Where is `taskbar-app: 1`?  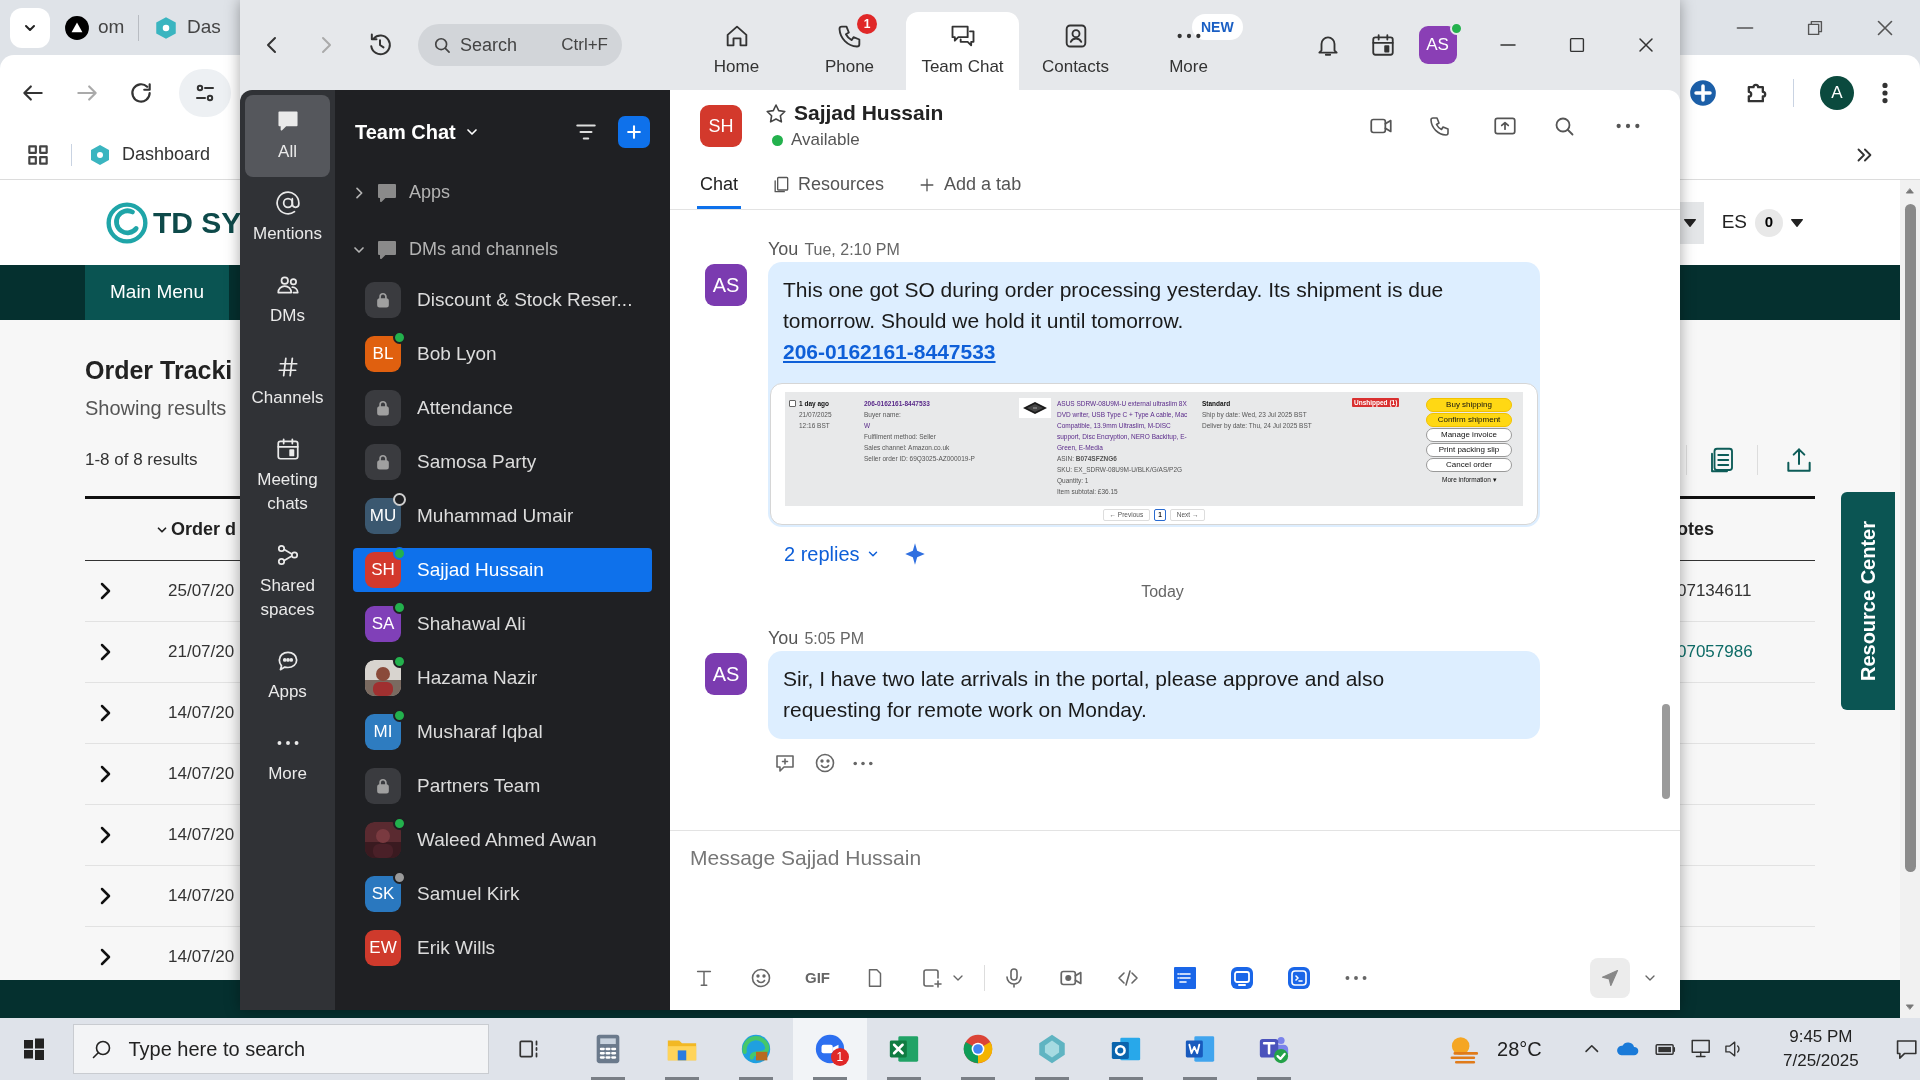
taskbar-app: 1 is located at coordinates (829, 1049).